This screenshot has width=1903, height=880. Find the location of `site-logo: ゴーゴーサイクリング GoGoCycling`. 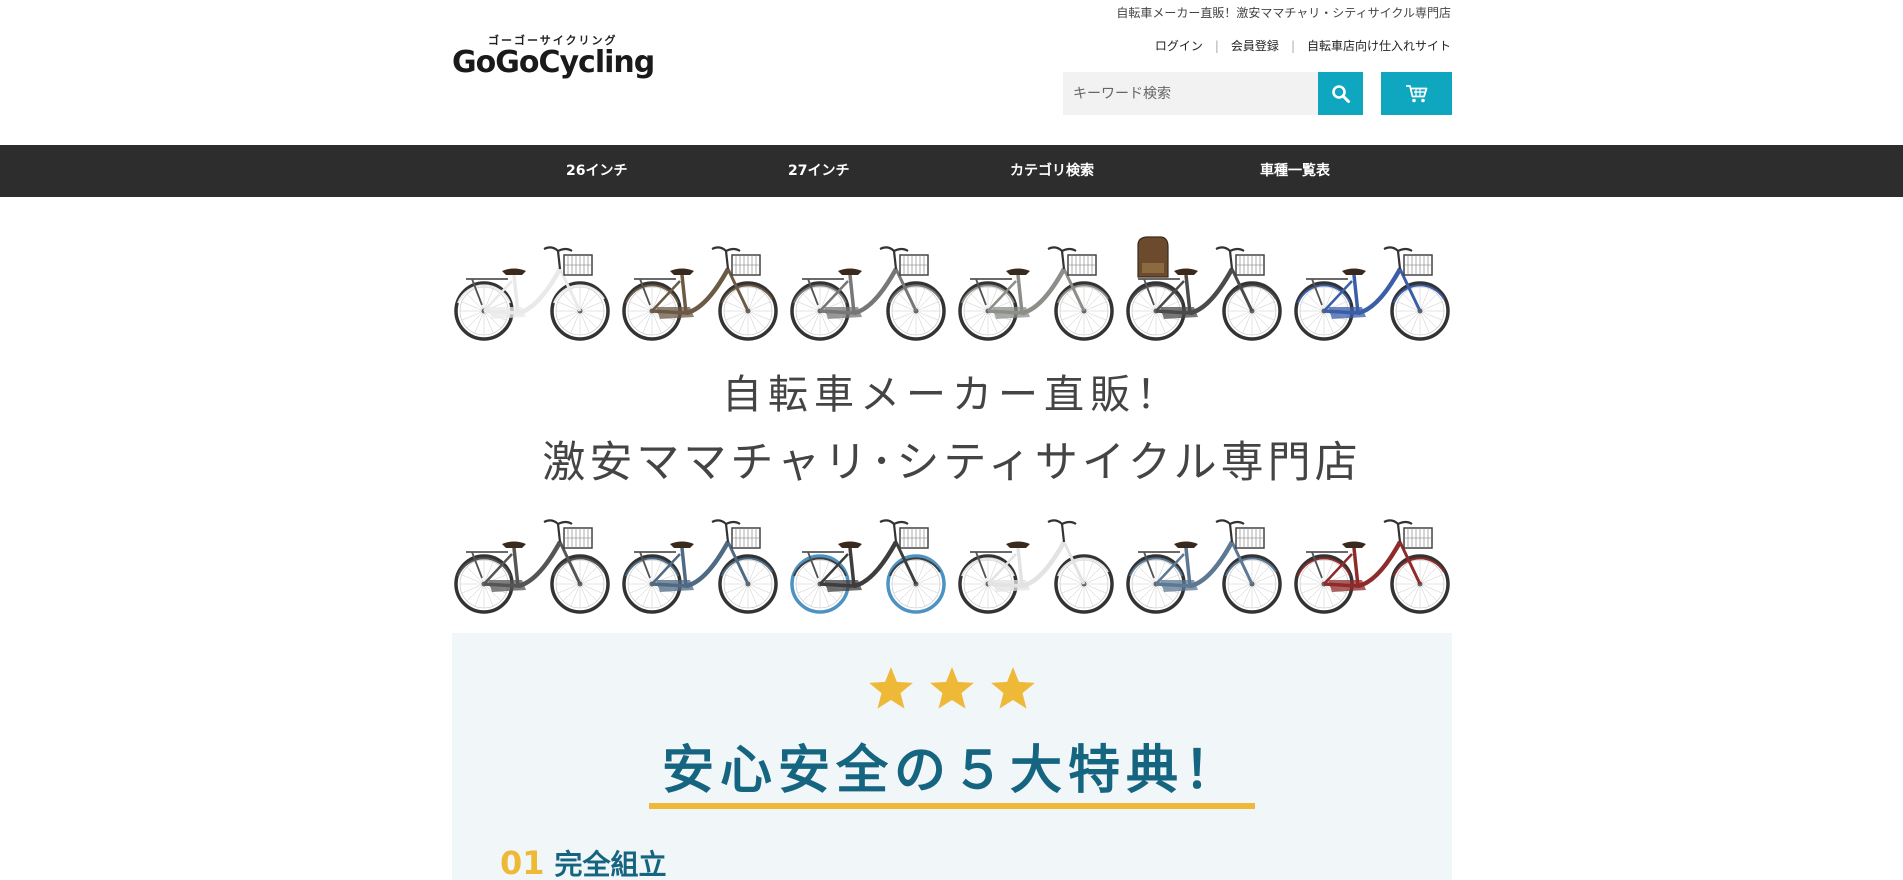

site-logo: ゴーゴーサイクリング GoGoCycling is located at coordinates (557, 60).